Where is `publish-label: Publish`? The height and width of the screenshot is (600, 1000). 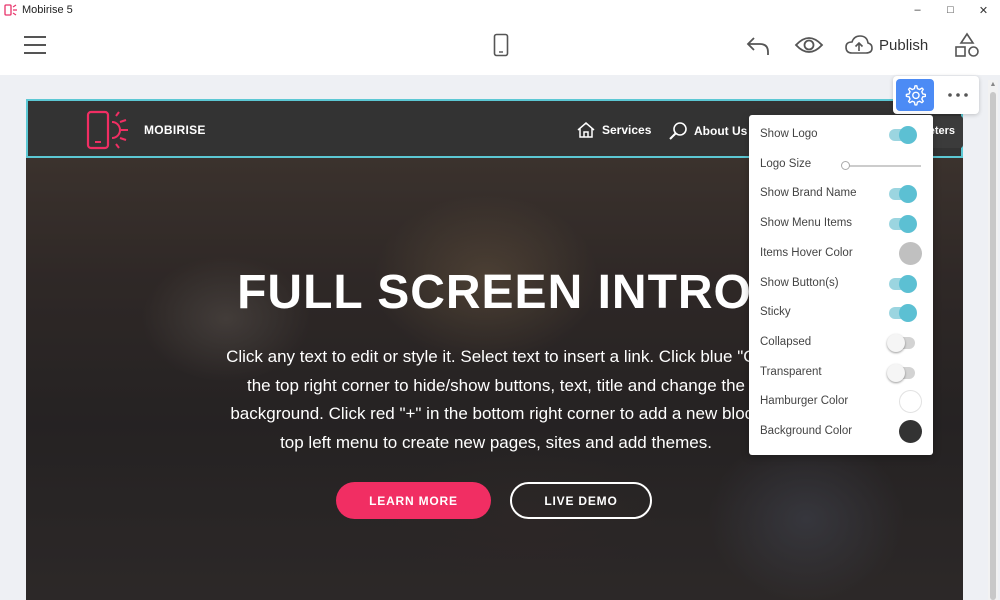
publish-label: Publish is located at coordinates (904, 45).